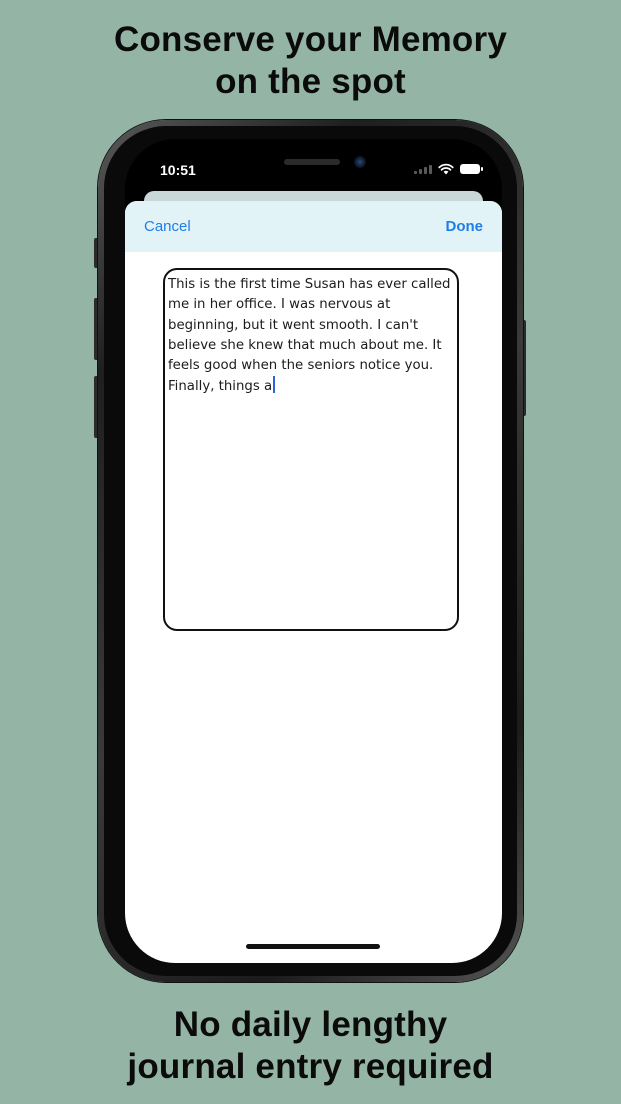  What do you see at coordinates (360, 162) in the screenshot?
I see `front-camera` at bounding box center [360, 162].